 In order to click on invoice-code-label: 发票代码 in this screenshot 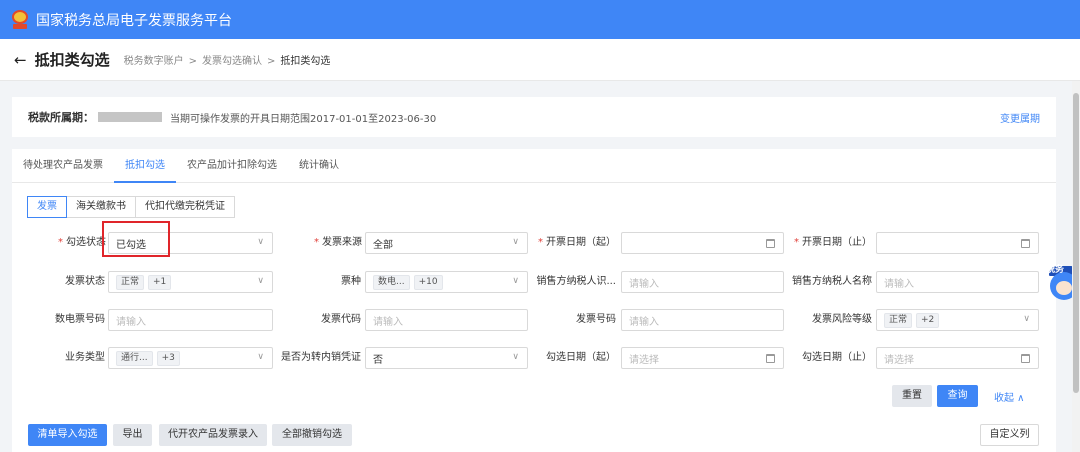, I will do `click(341, 319)`.